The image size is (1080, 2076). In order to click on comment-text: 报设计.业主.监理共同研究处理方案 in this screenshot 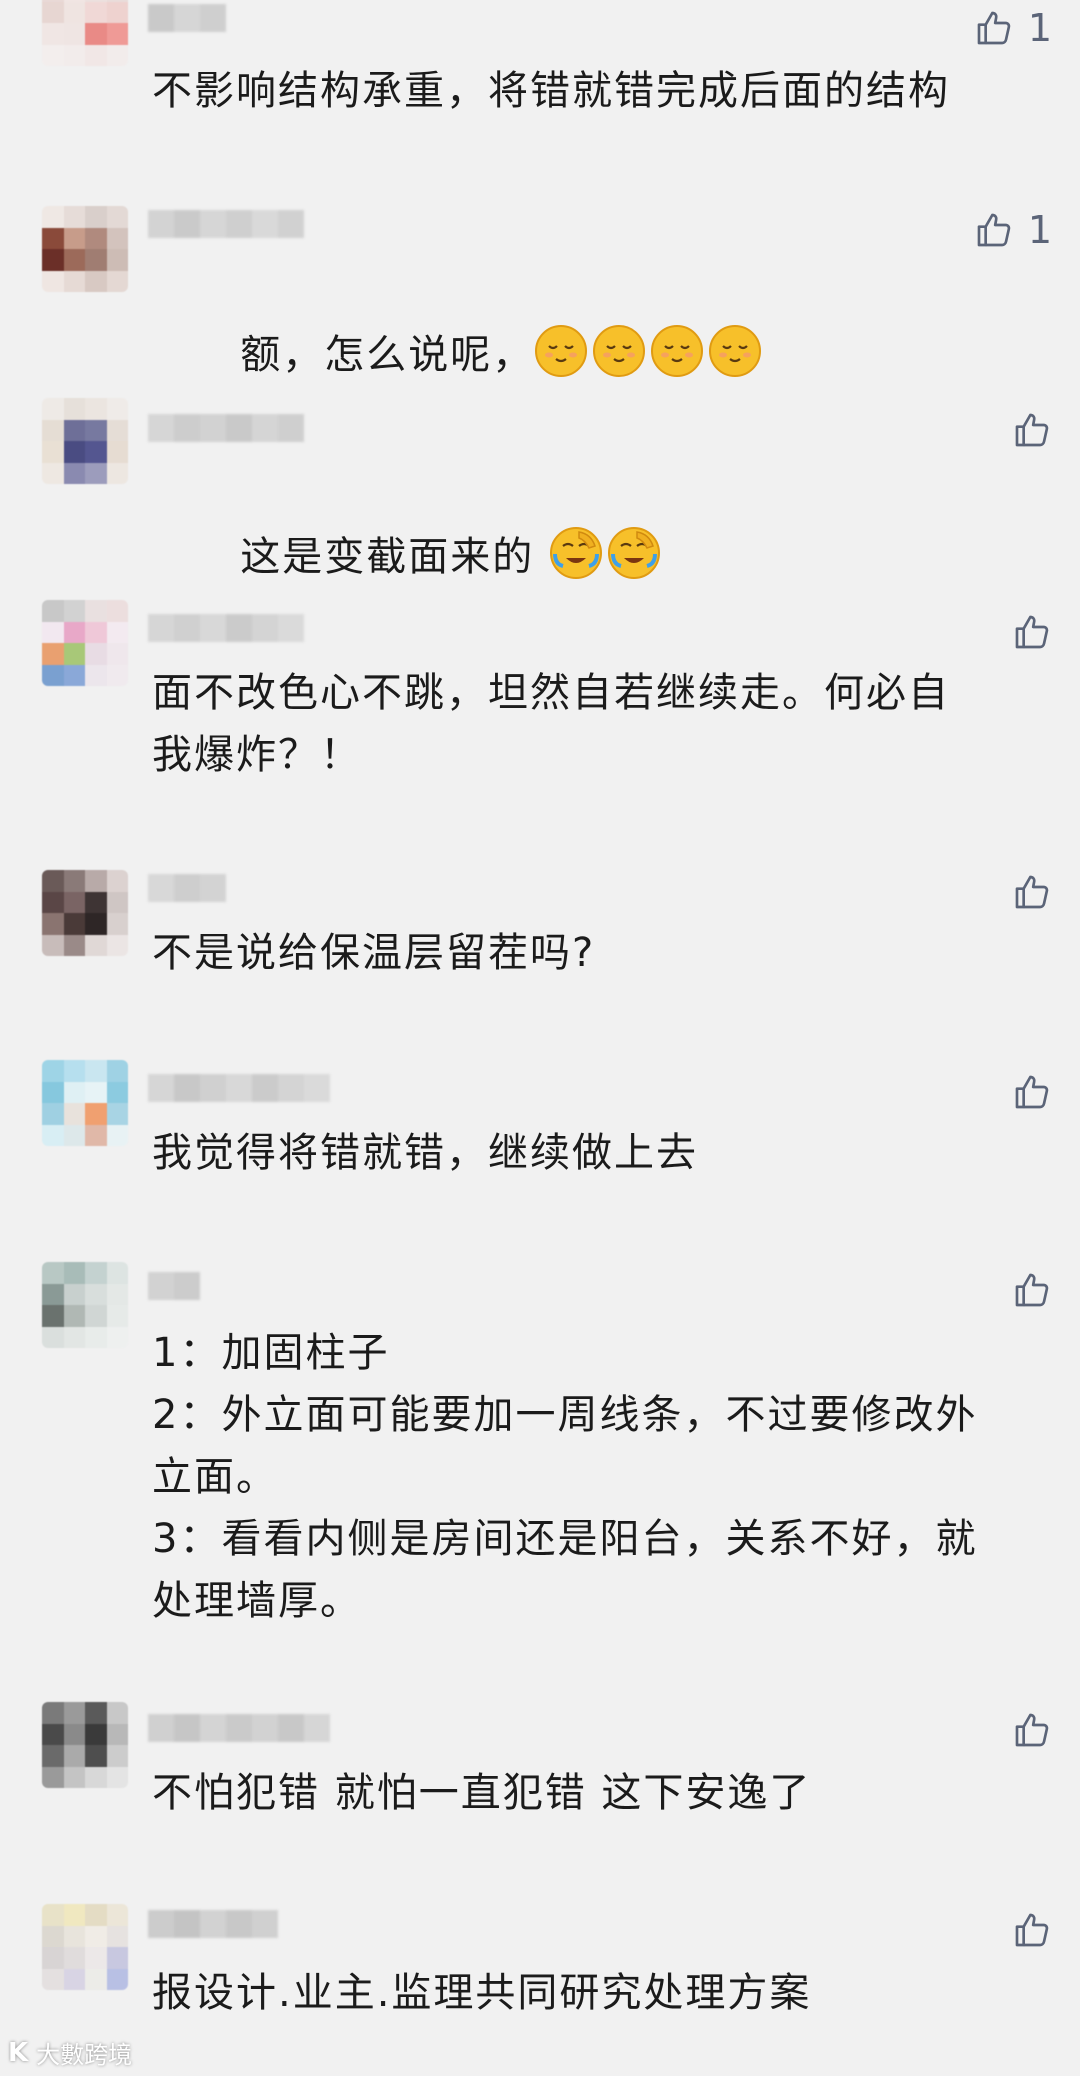, I will do `click(482, 1993)`.